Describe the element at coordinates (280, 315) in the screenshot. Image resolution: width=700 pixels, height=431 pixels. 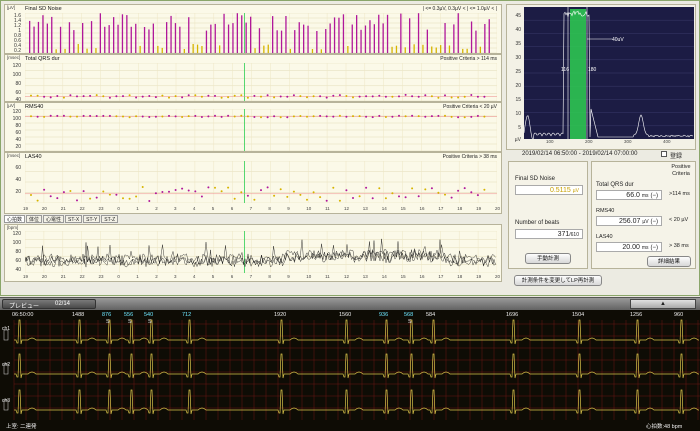
I see `rr-interval-label: 1920` at that location.